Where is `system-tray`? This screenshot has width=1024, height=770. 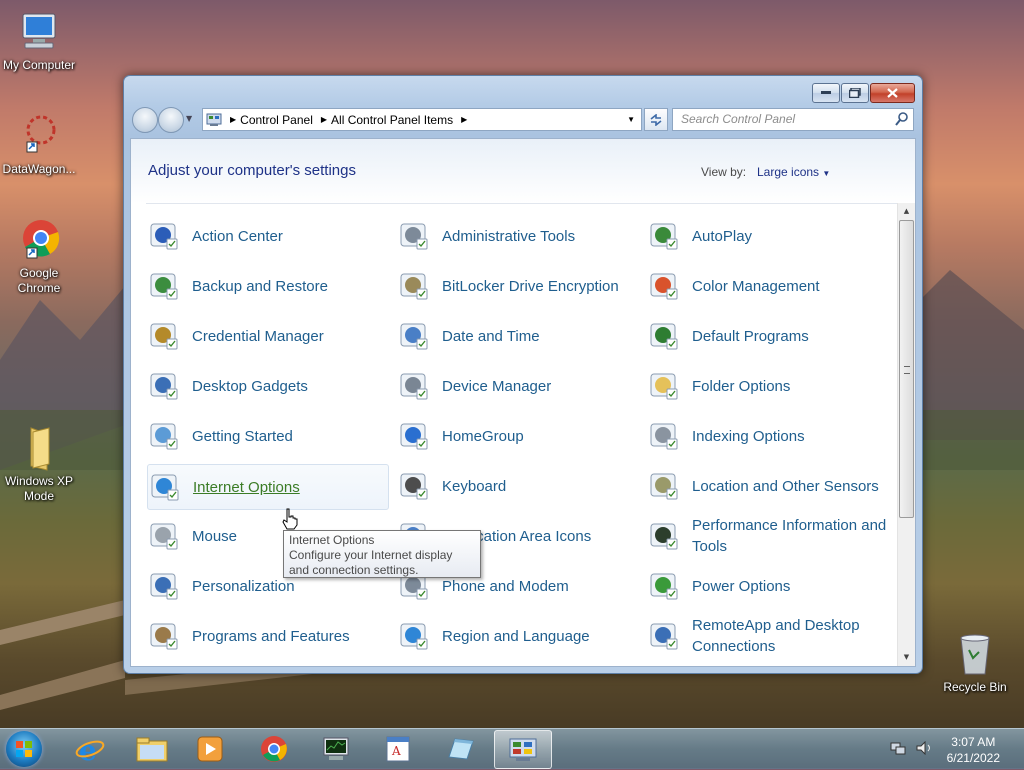
system-tray is located at coordinates (912, 749).